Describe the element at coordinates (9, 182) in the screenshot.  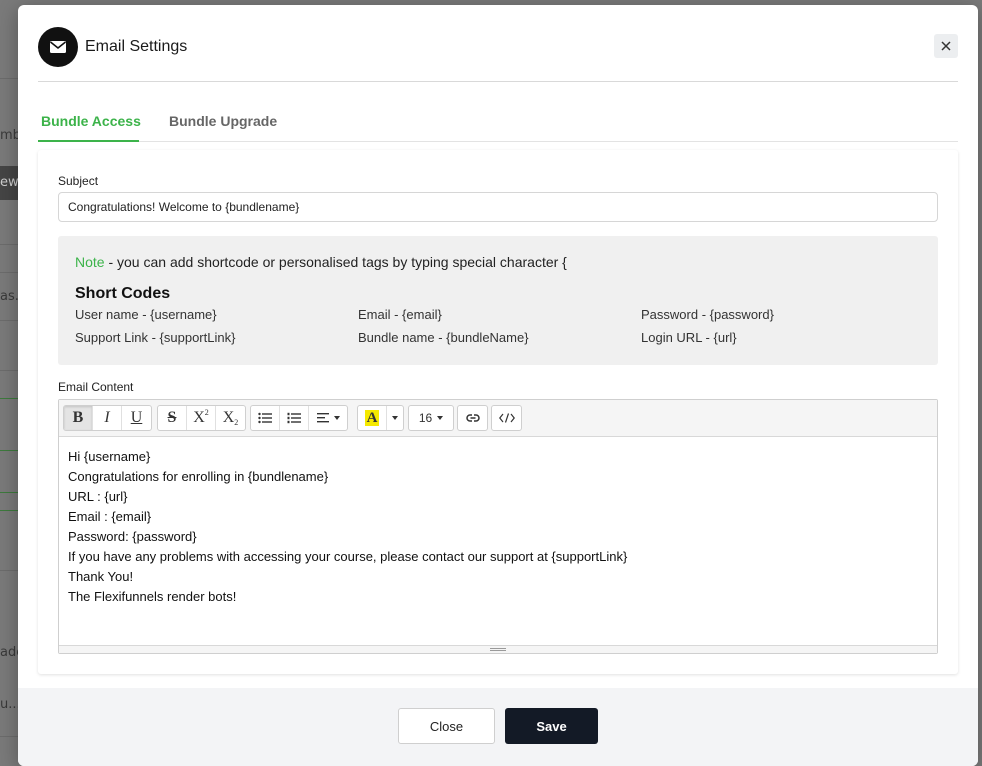
I see `bg-fragment: ew` at that location.